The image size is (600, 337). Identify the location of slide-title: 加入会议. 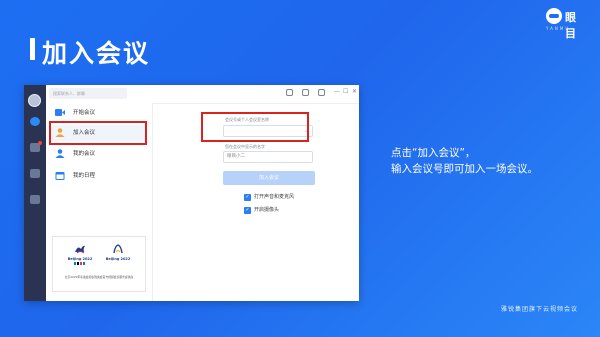
(96, 53).